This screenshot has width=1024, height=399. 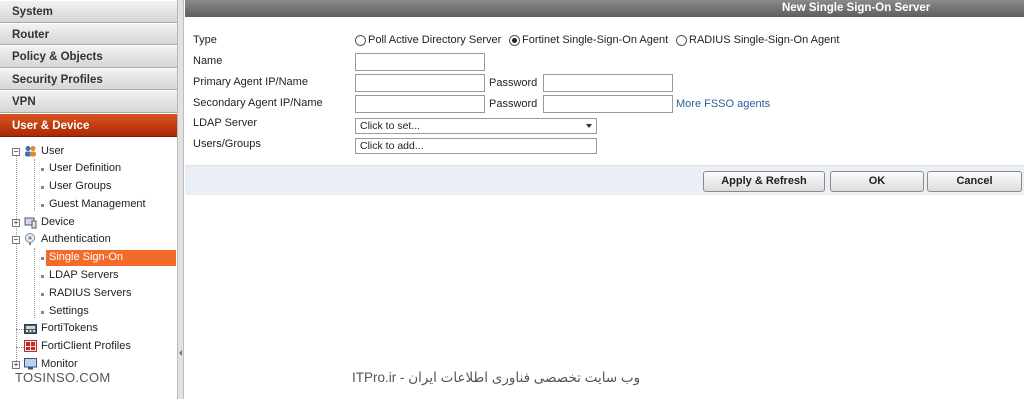 What do you see at coordinates (63, 377) in the screenshot?
I see `watermark-left: TOSINSO.COM` at bounding box center [63, 377].